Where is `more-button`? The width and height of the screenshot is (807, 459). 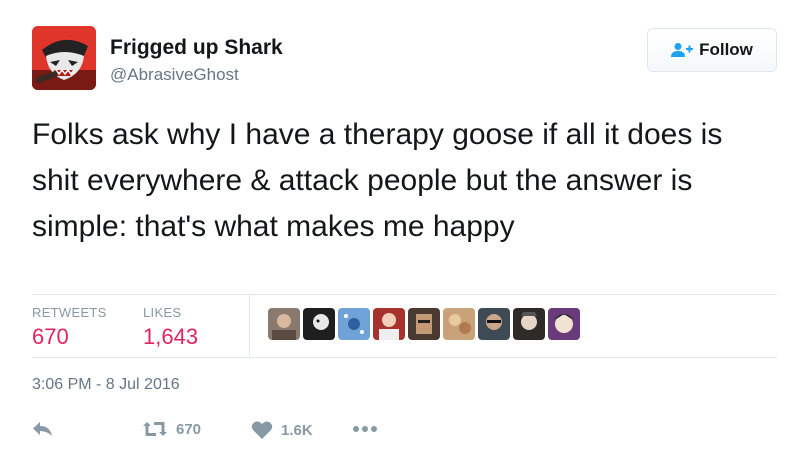 more-button is located at coordinates (365, 429).